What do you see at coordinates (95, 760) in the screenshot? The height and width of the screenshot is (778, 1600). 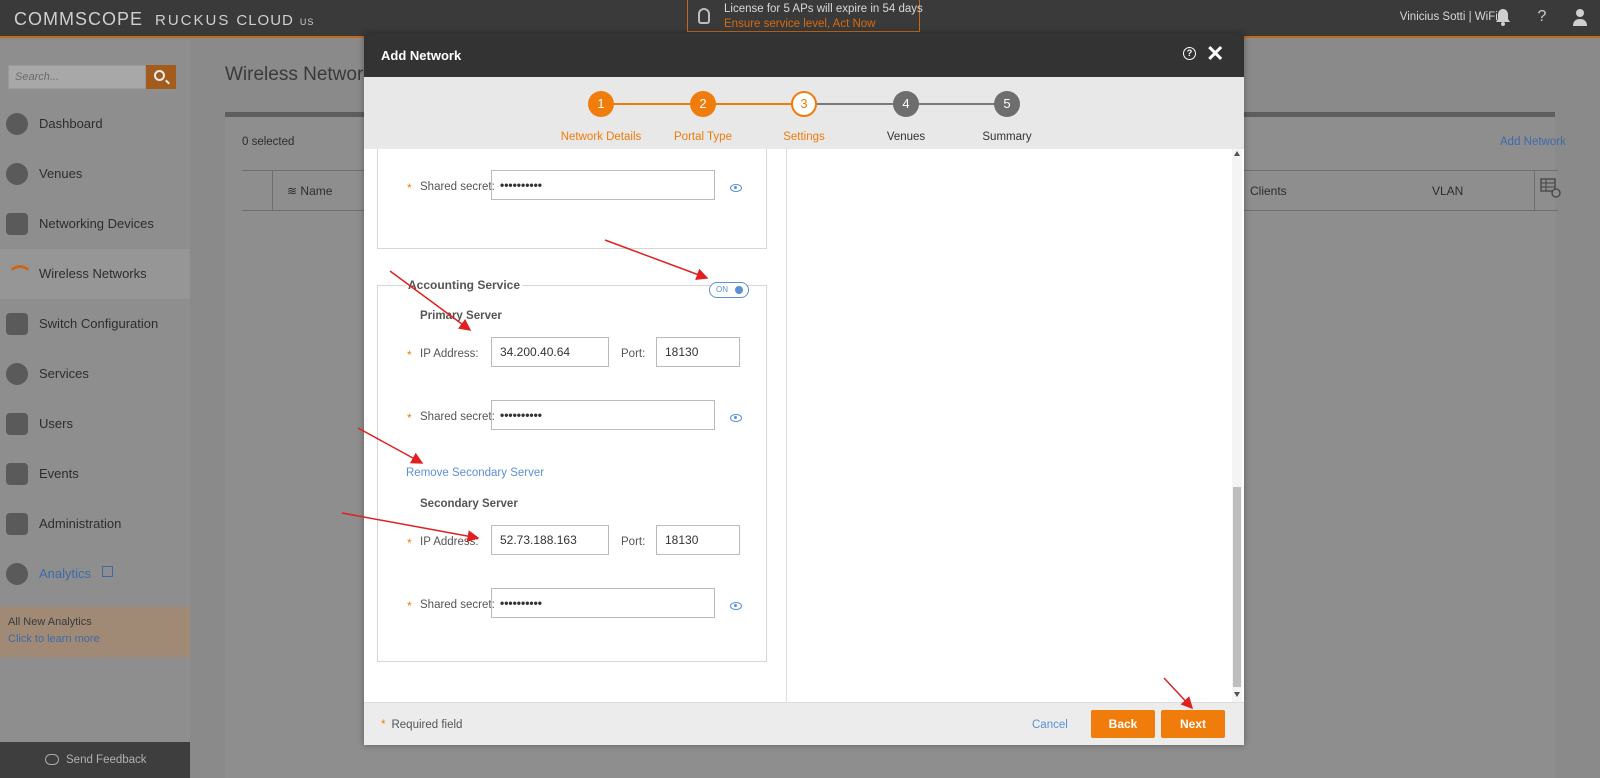 I see `send-feedback-button: Send Feedback` at bounding box center [95, 760].